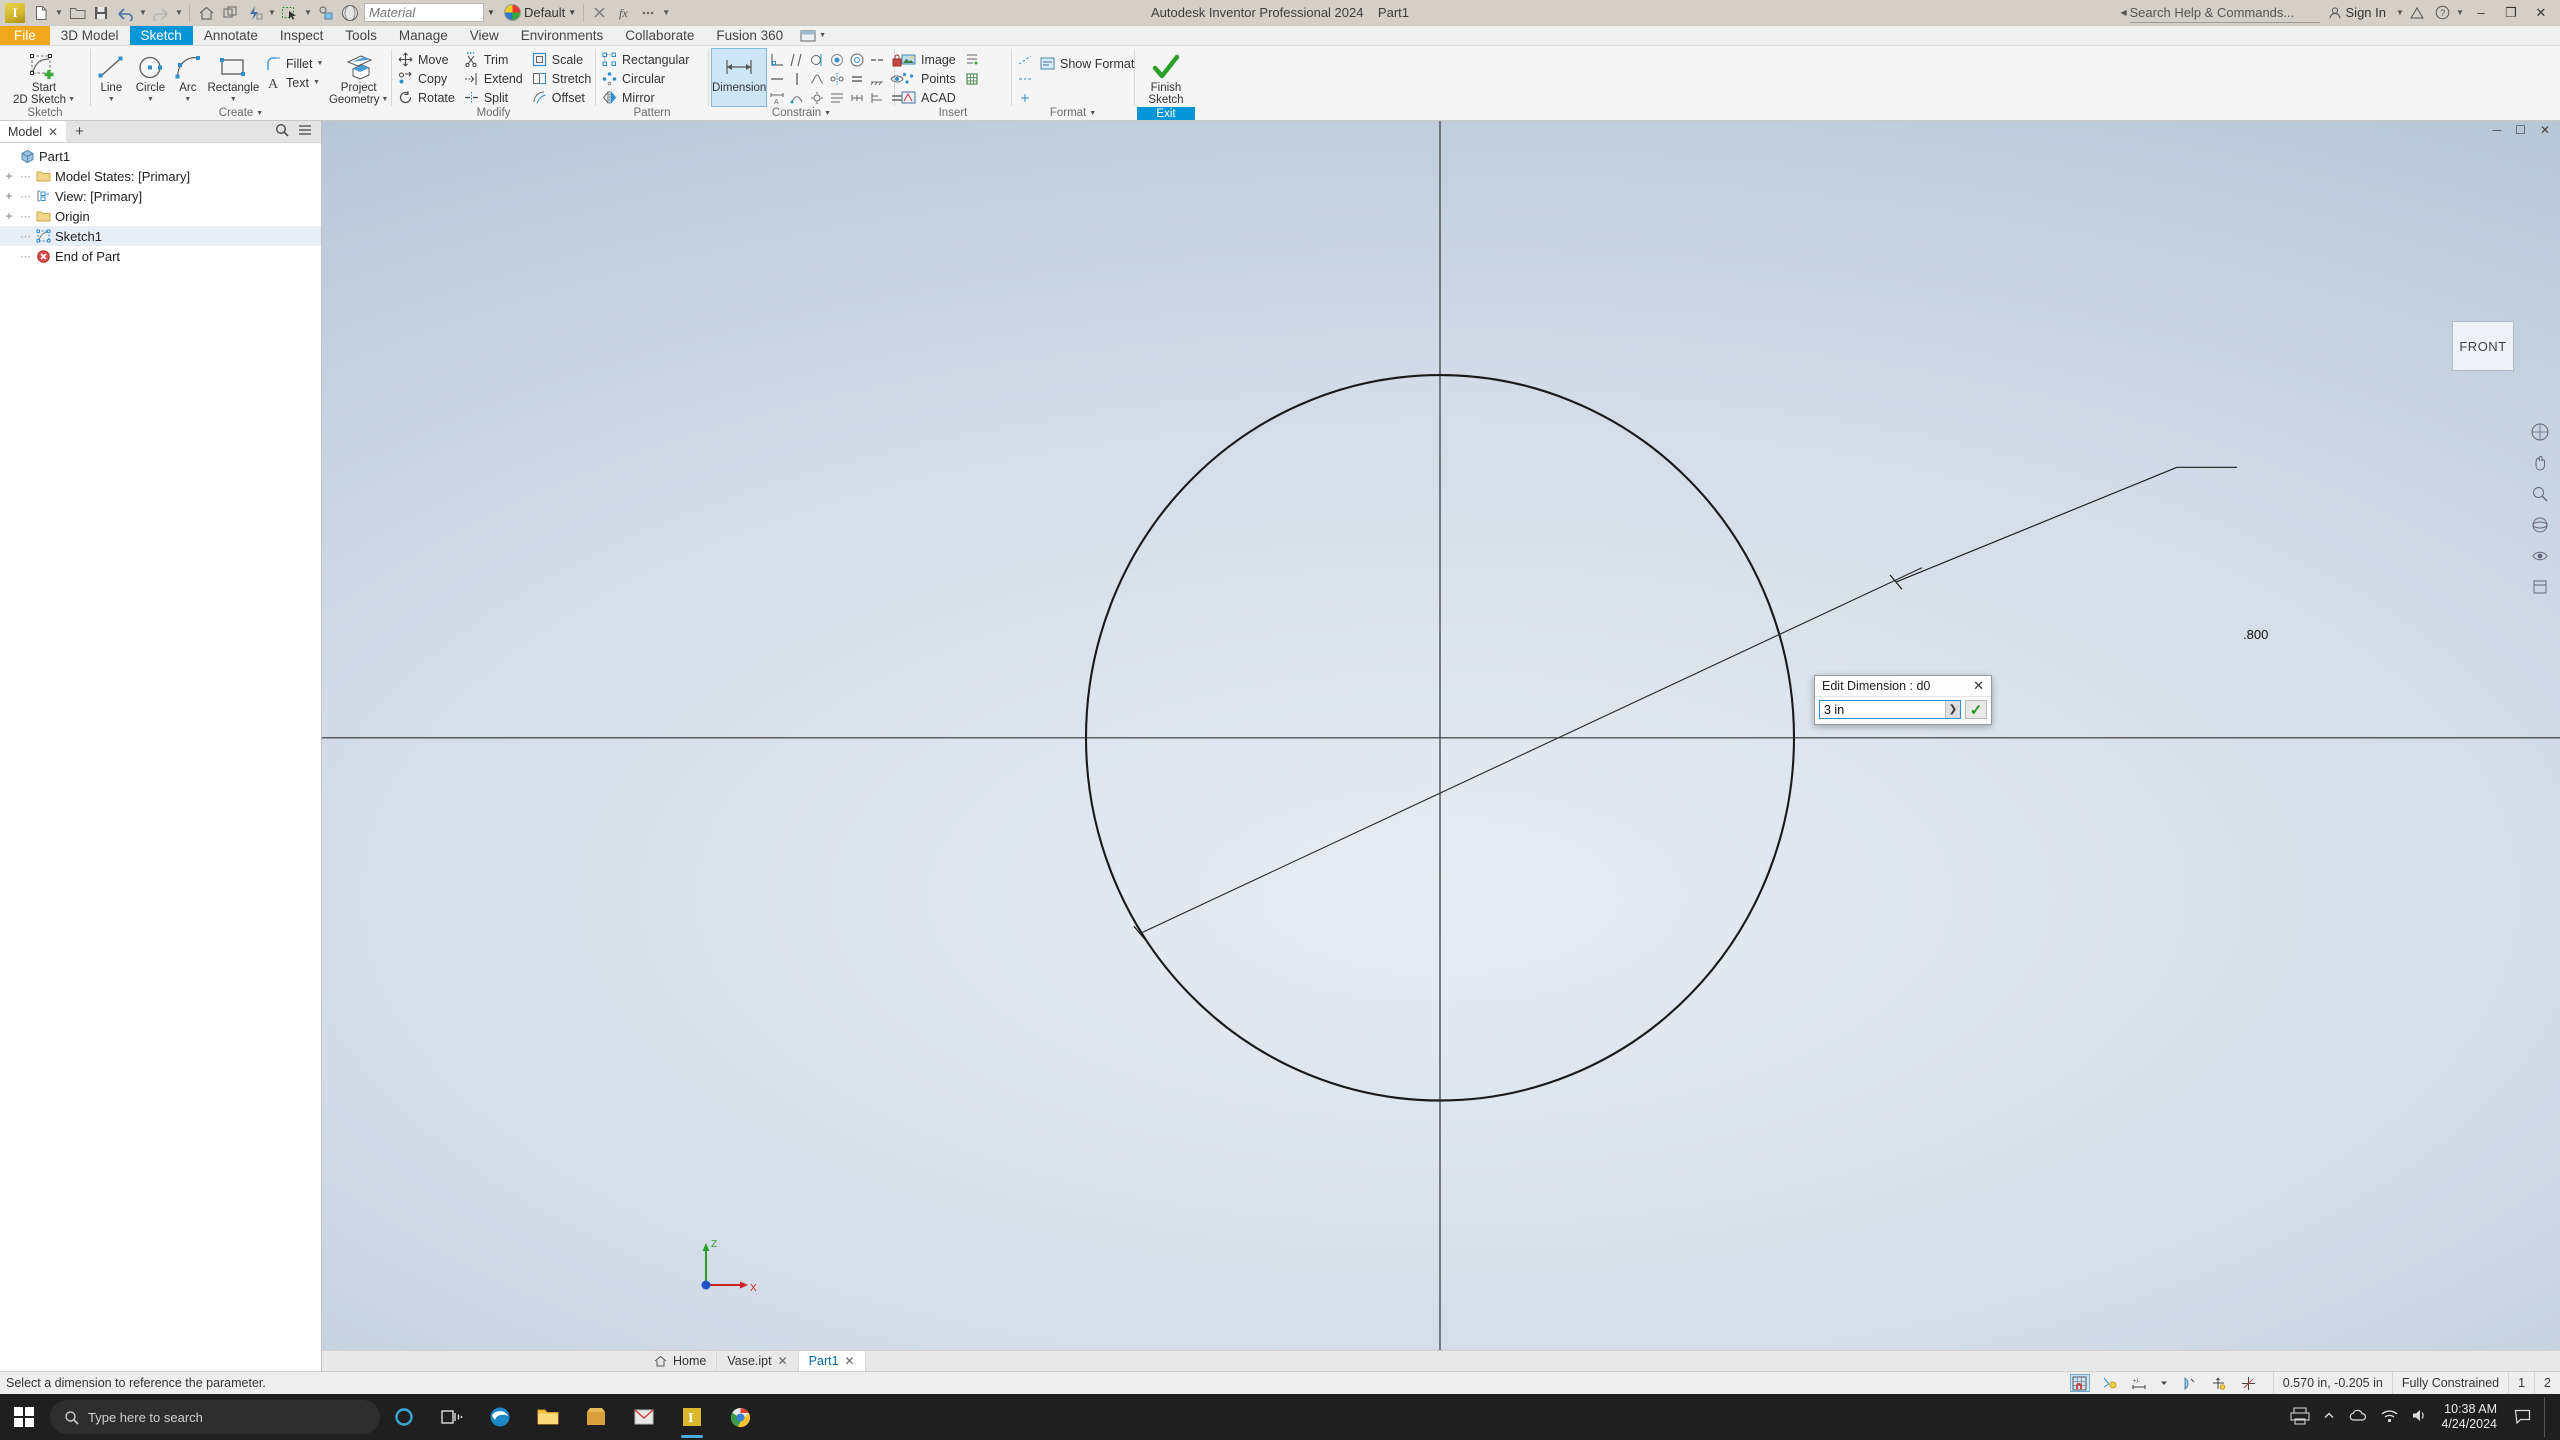 This screenshot has height=1440, width=2560. What do you see at coordinates (777, 78) in the screenshot?
I see `horizontal-constraint-icon` at bounding box center [777, 78].